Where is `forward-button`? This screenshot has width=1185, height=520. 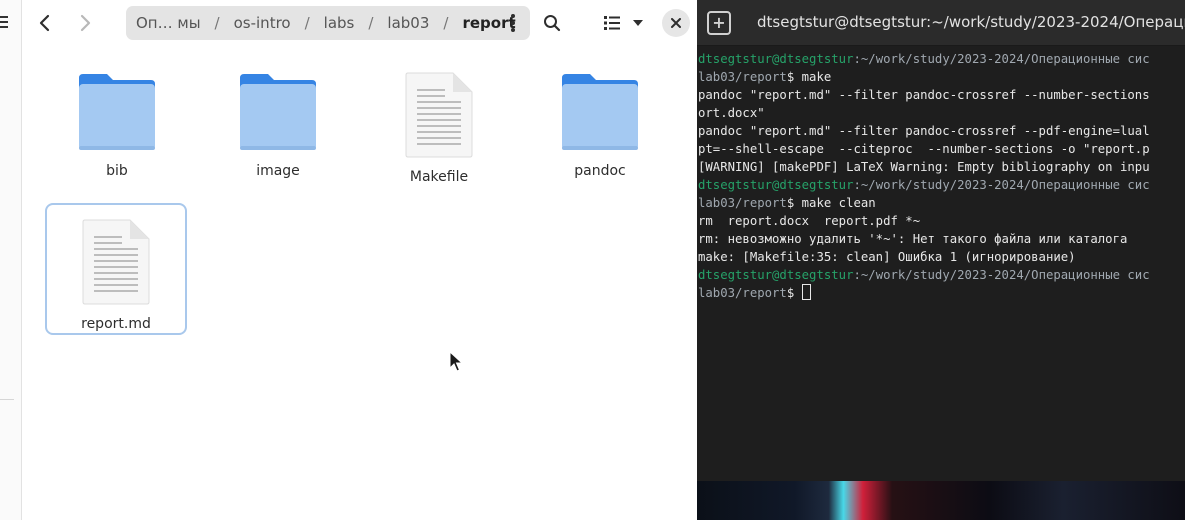
forward-button is located at coordinates (85, 23).